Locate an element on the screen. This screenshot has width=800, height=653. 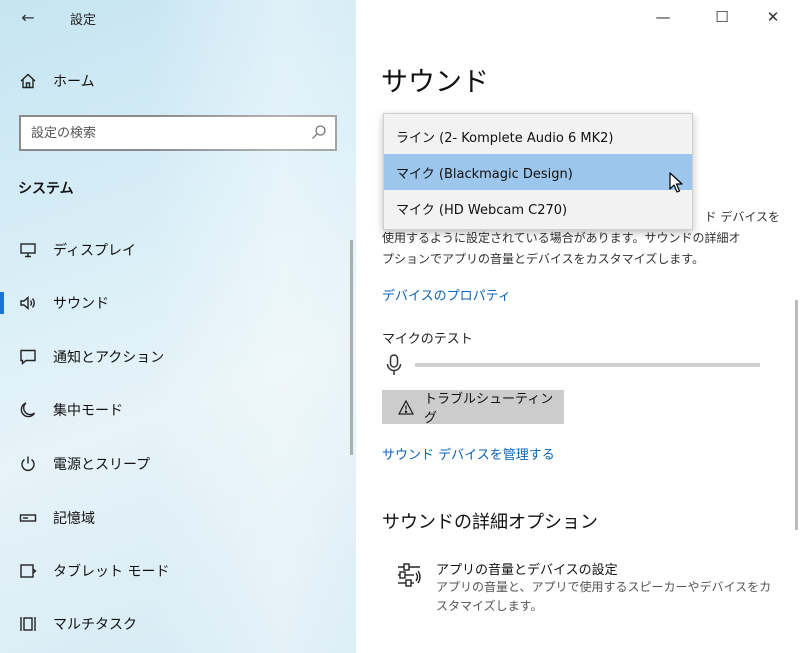
mouse-cursor-icon is located at coordinates (677, 185).